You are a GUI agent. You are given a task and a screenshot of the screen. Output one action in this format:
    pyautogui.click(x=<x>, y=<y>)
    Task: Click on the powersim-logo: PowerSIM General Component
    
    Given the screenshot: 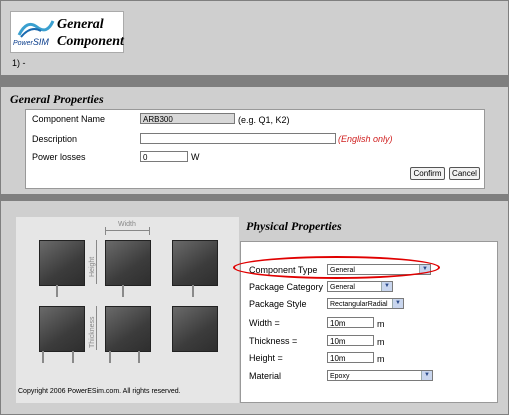 What is the action you would take?
    pyautogui.click(x=67, y=32)
    